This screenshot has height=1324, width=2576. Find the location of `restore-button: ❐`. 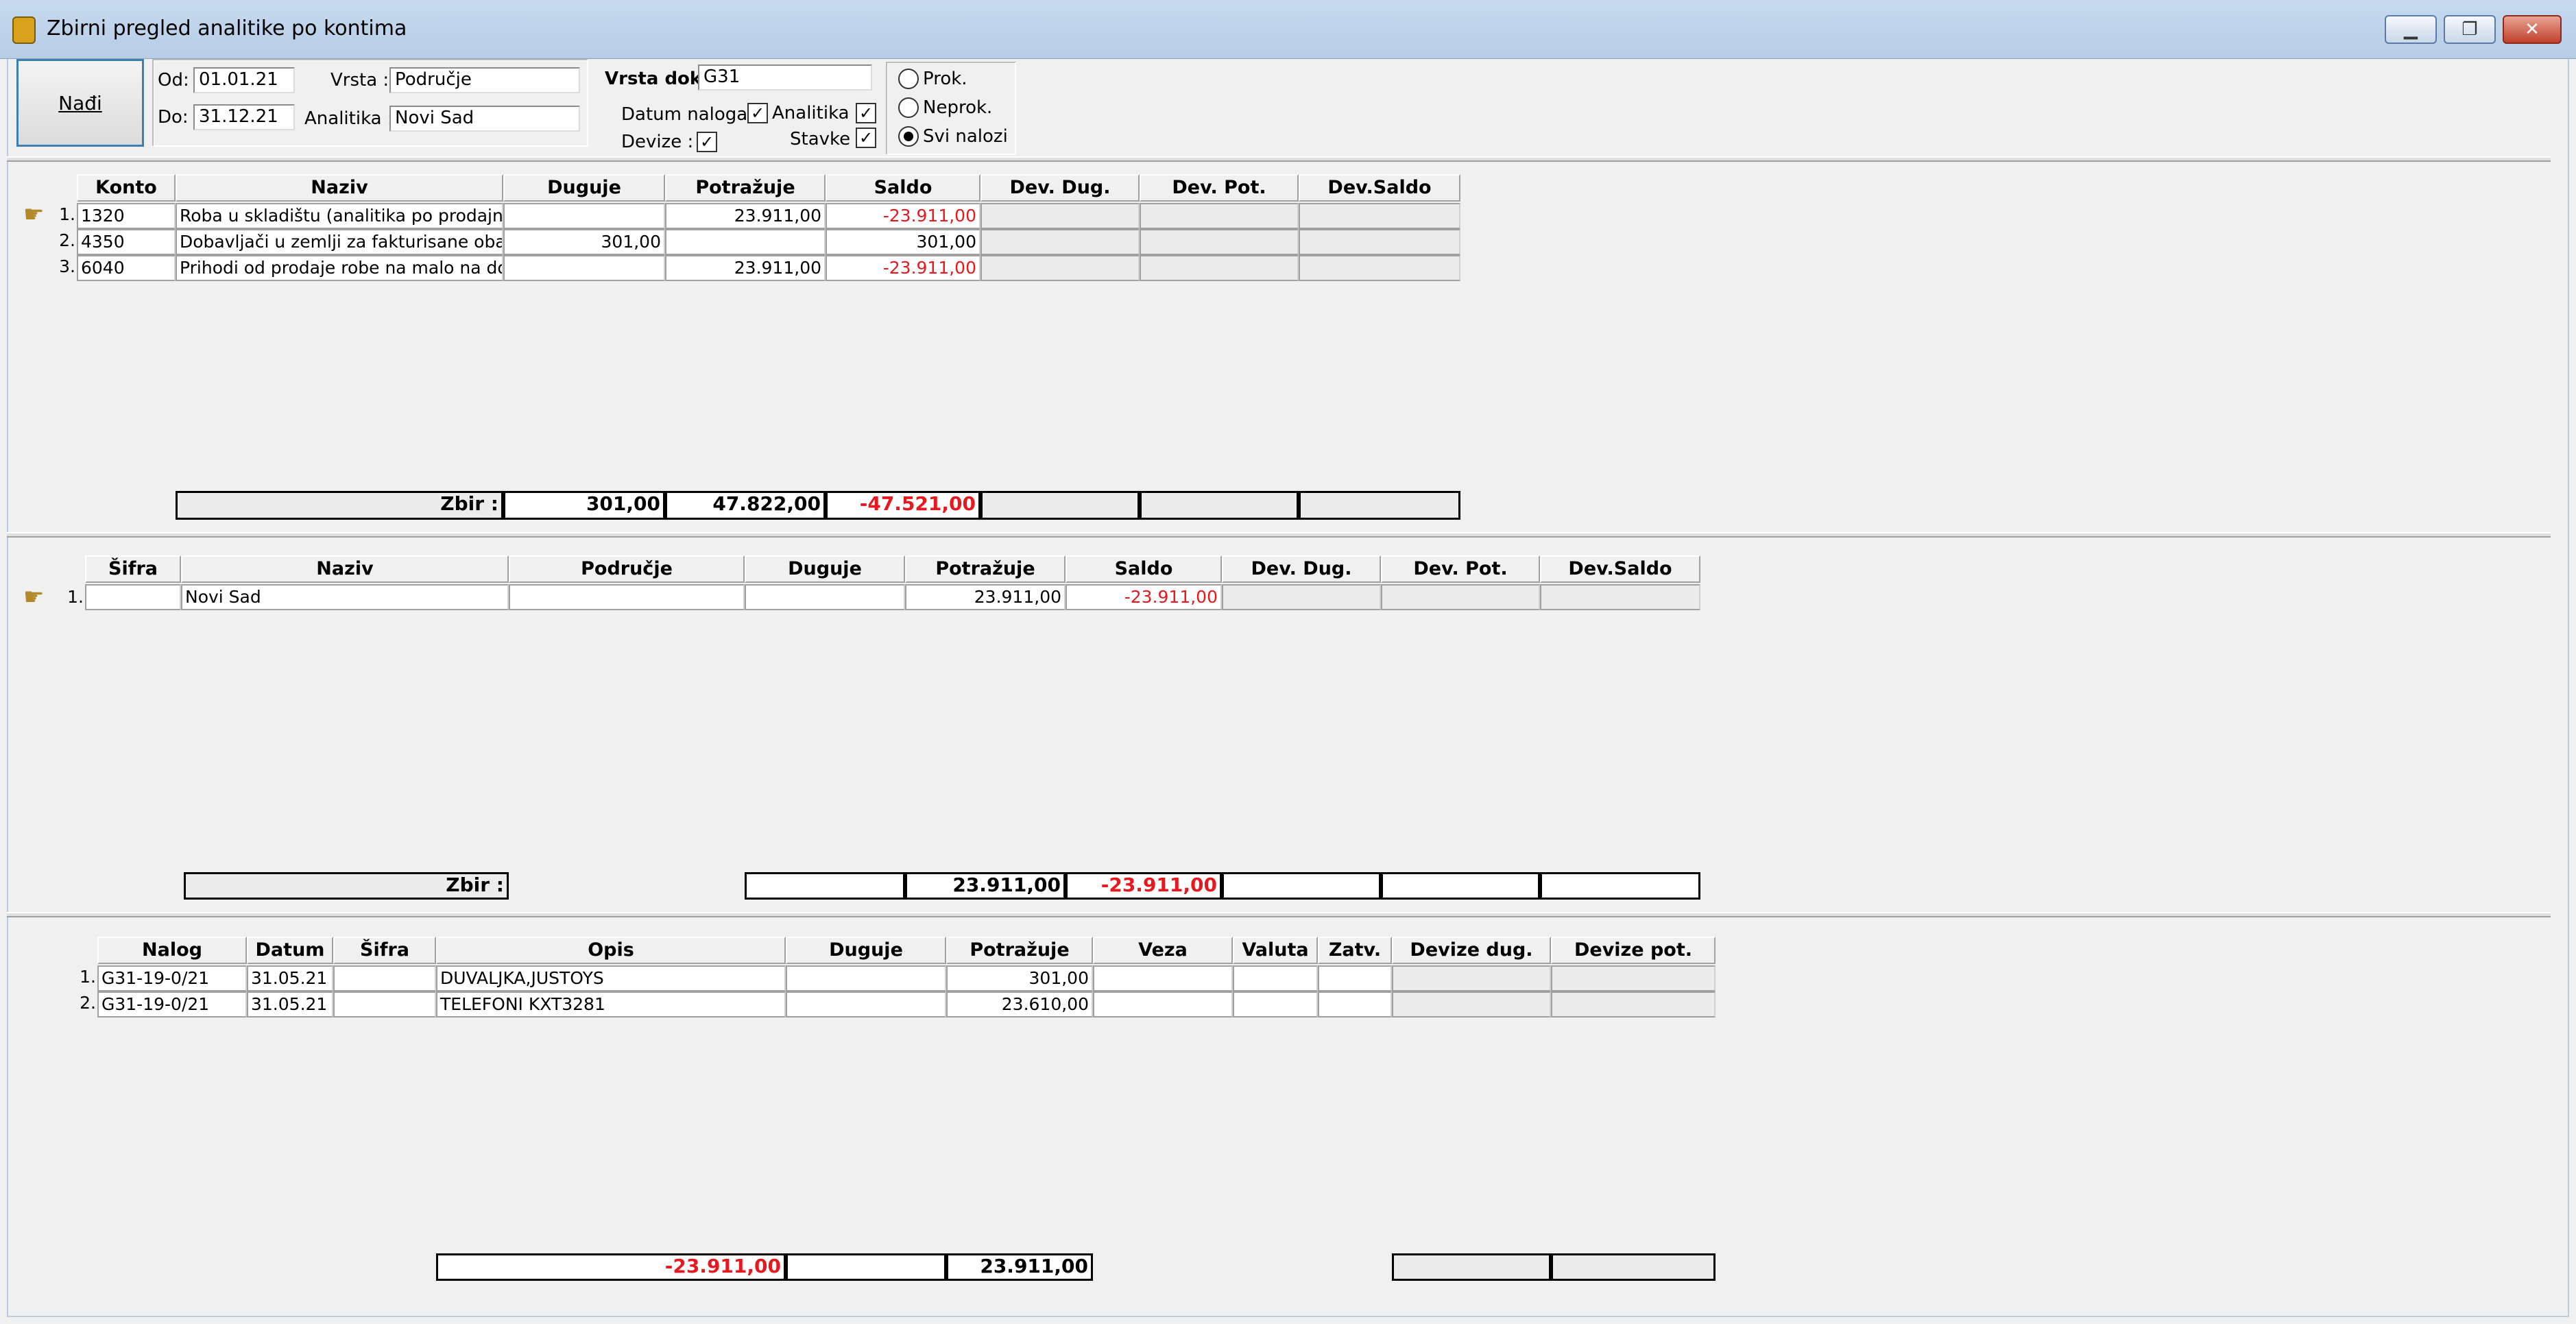

restore-button: ❐ is located at coordinates (2470, 29).